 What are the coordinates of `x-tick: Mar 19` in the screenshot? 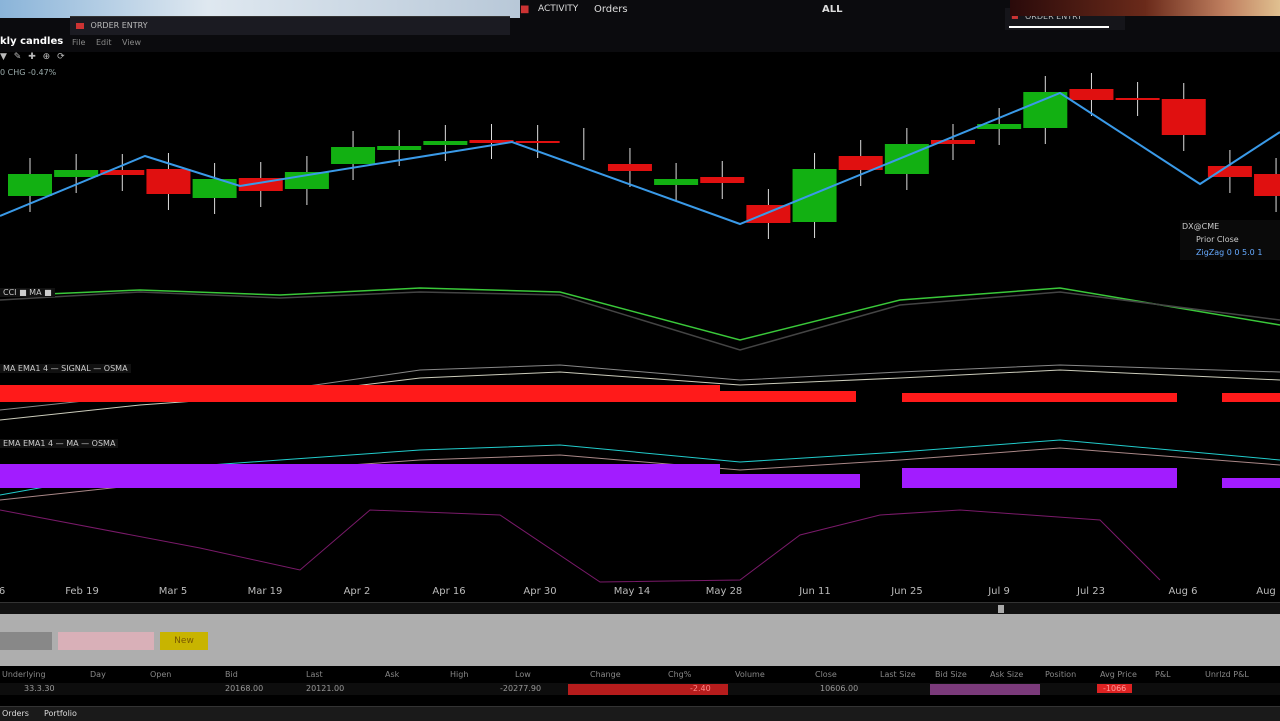 It's located at (265, 591).